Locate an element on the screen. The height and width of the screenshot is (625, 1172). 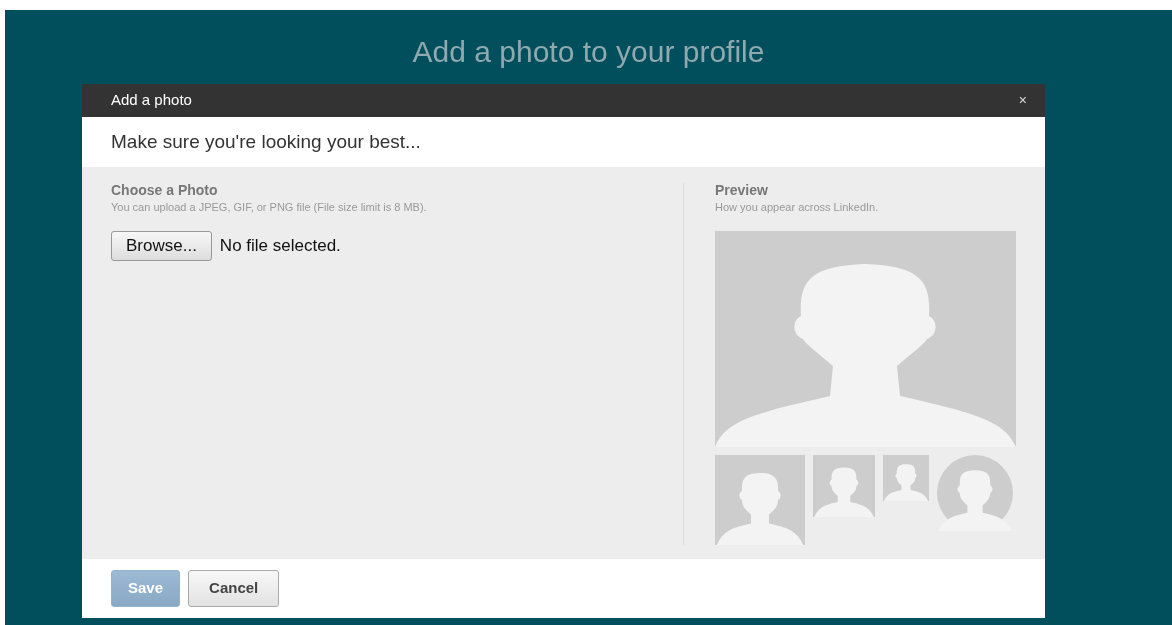
cancel-button: Cancel is located at coordinates (234, 588).